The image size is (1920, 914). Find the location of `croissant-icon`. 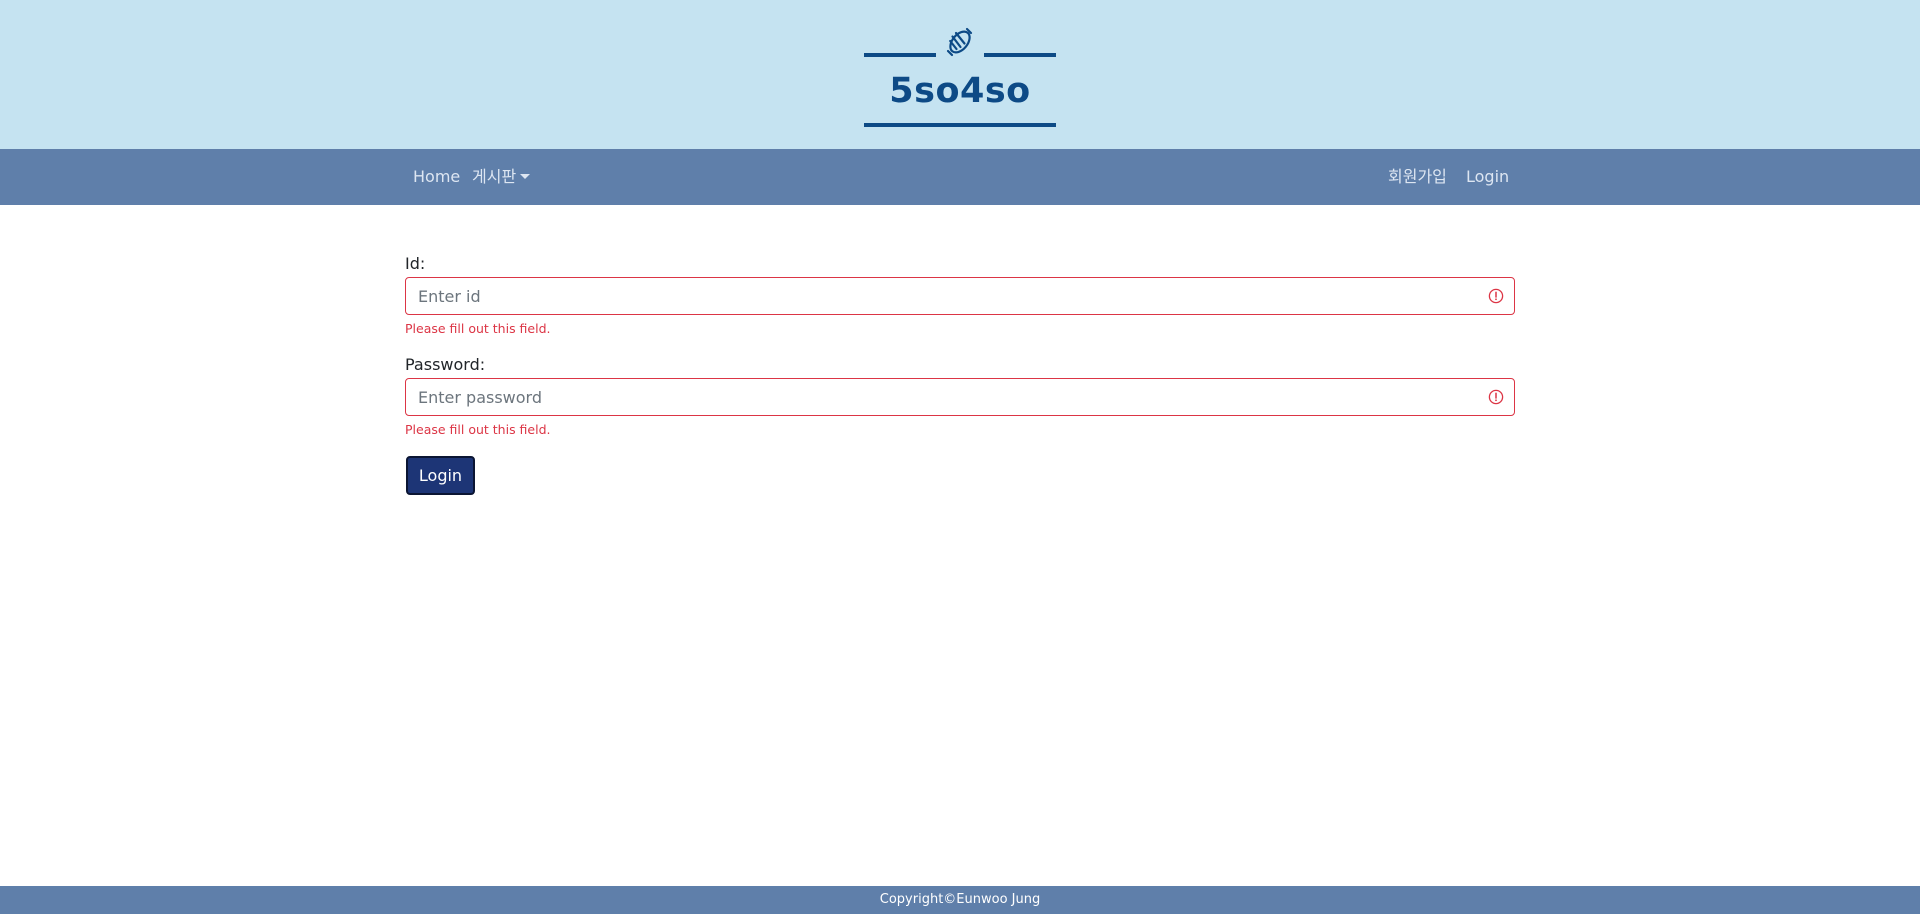

croissant-icon is located at coordinates (959, 42).